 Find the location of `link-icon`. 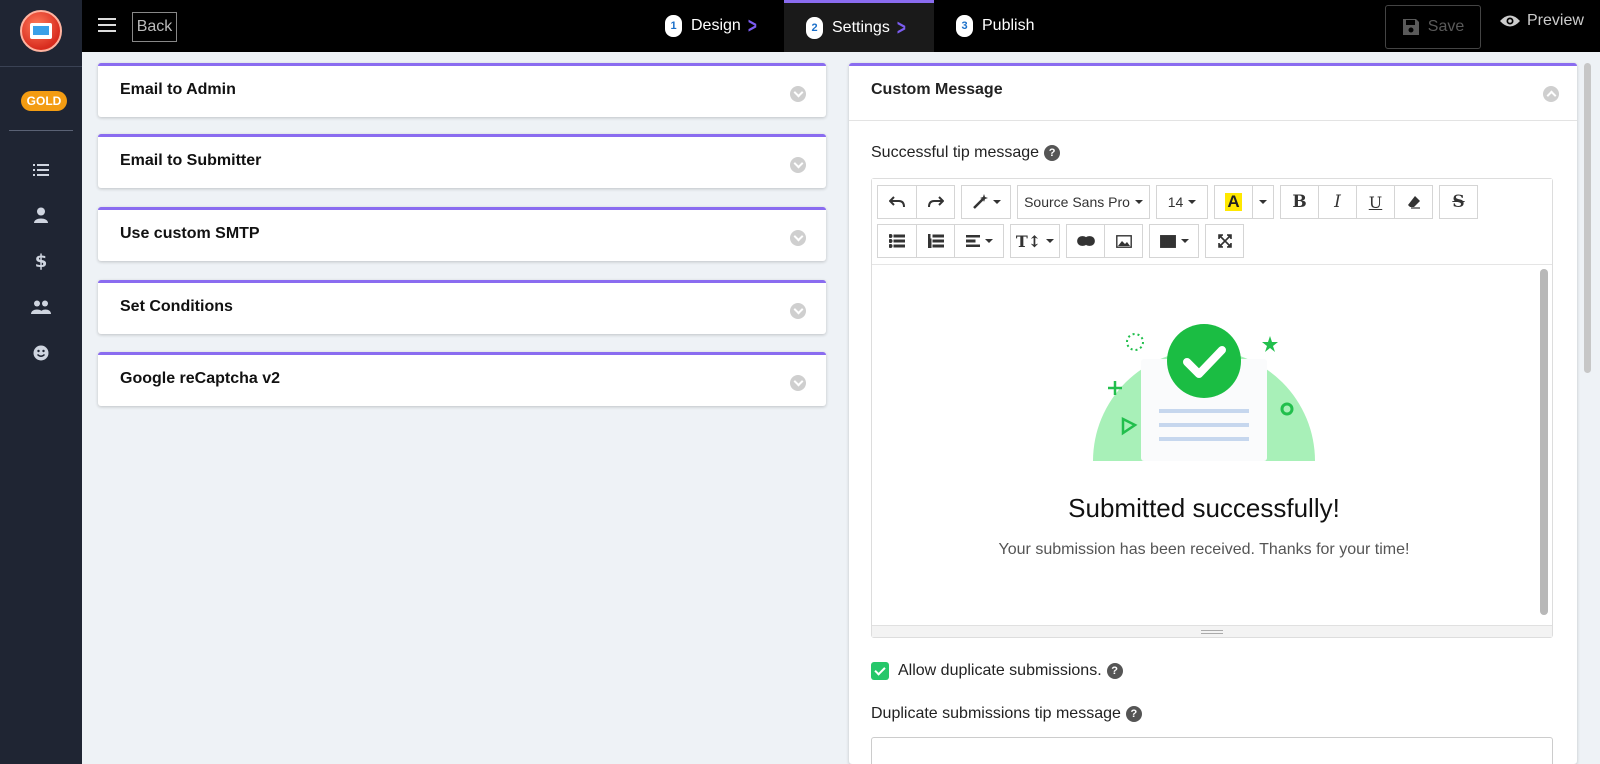

link-icon is located at coordinates (1085, 241).